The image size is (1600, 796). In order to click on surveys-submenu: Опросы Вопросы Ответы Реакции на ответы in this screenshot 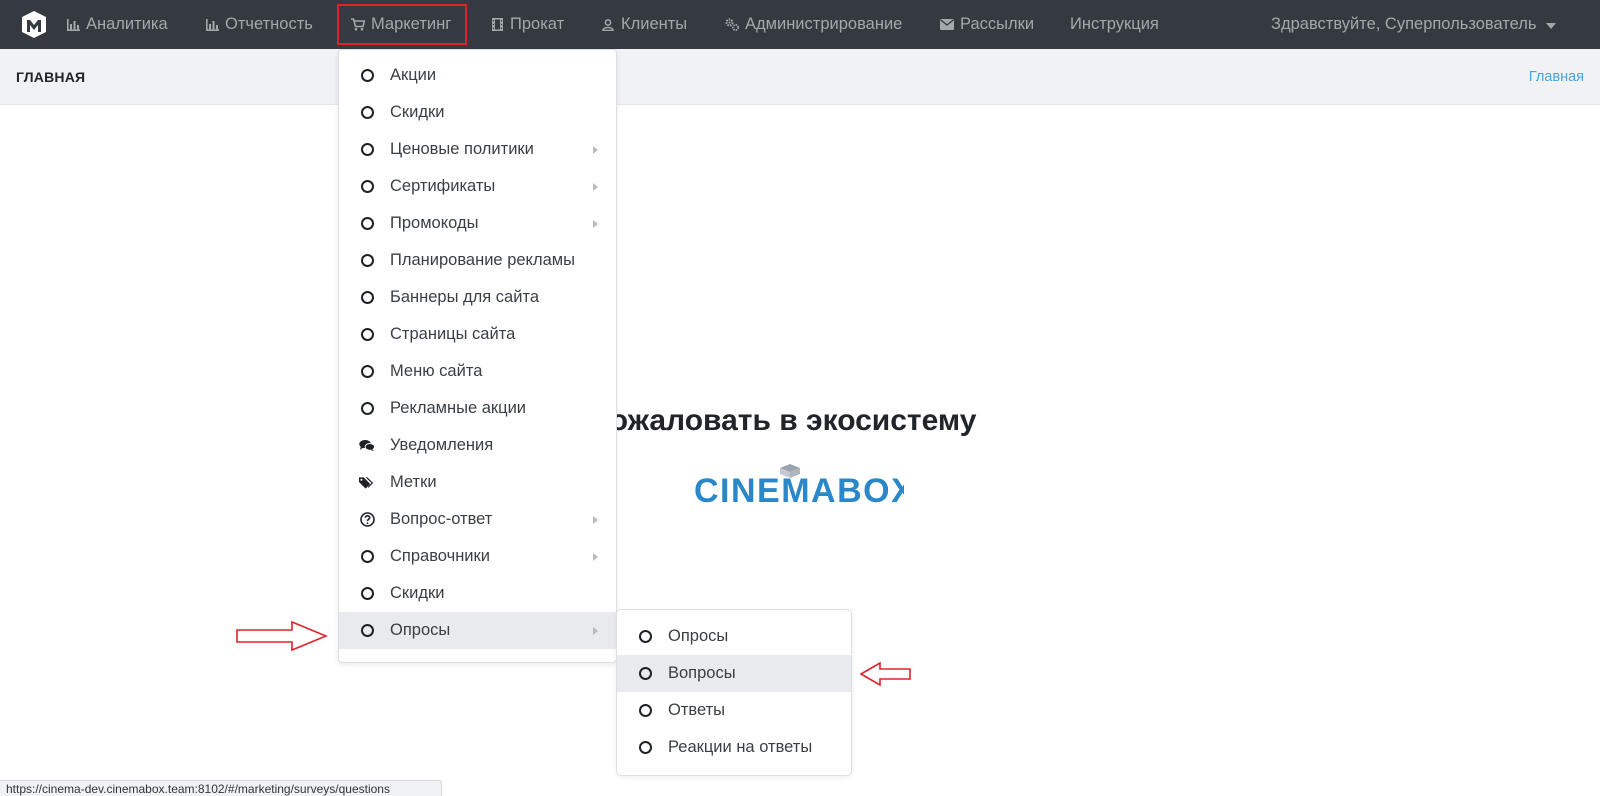, I will do `click(734, 692)`.